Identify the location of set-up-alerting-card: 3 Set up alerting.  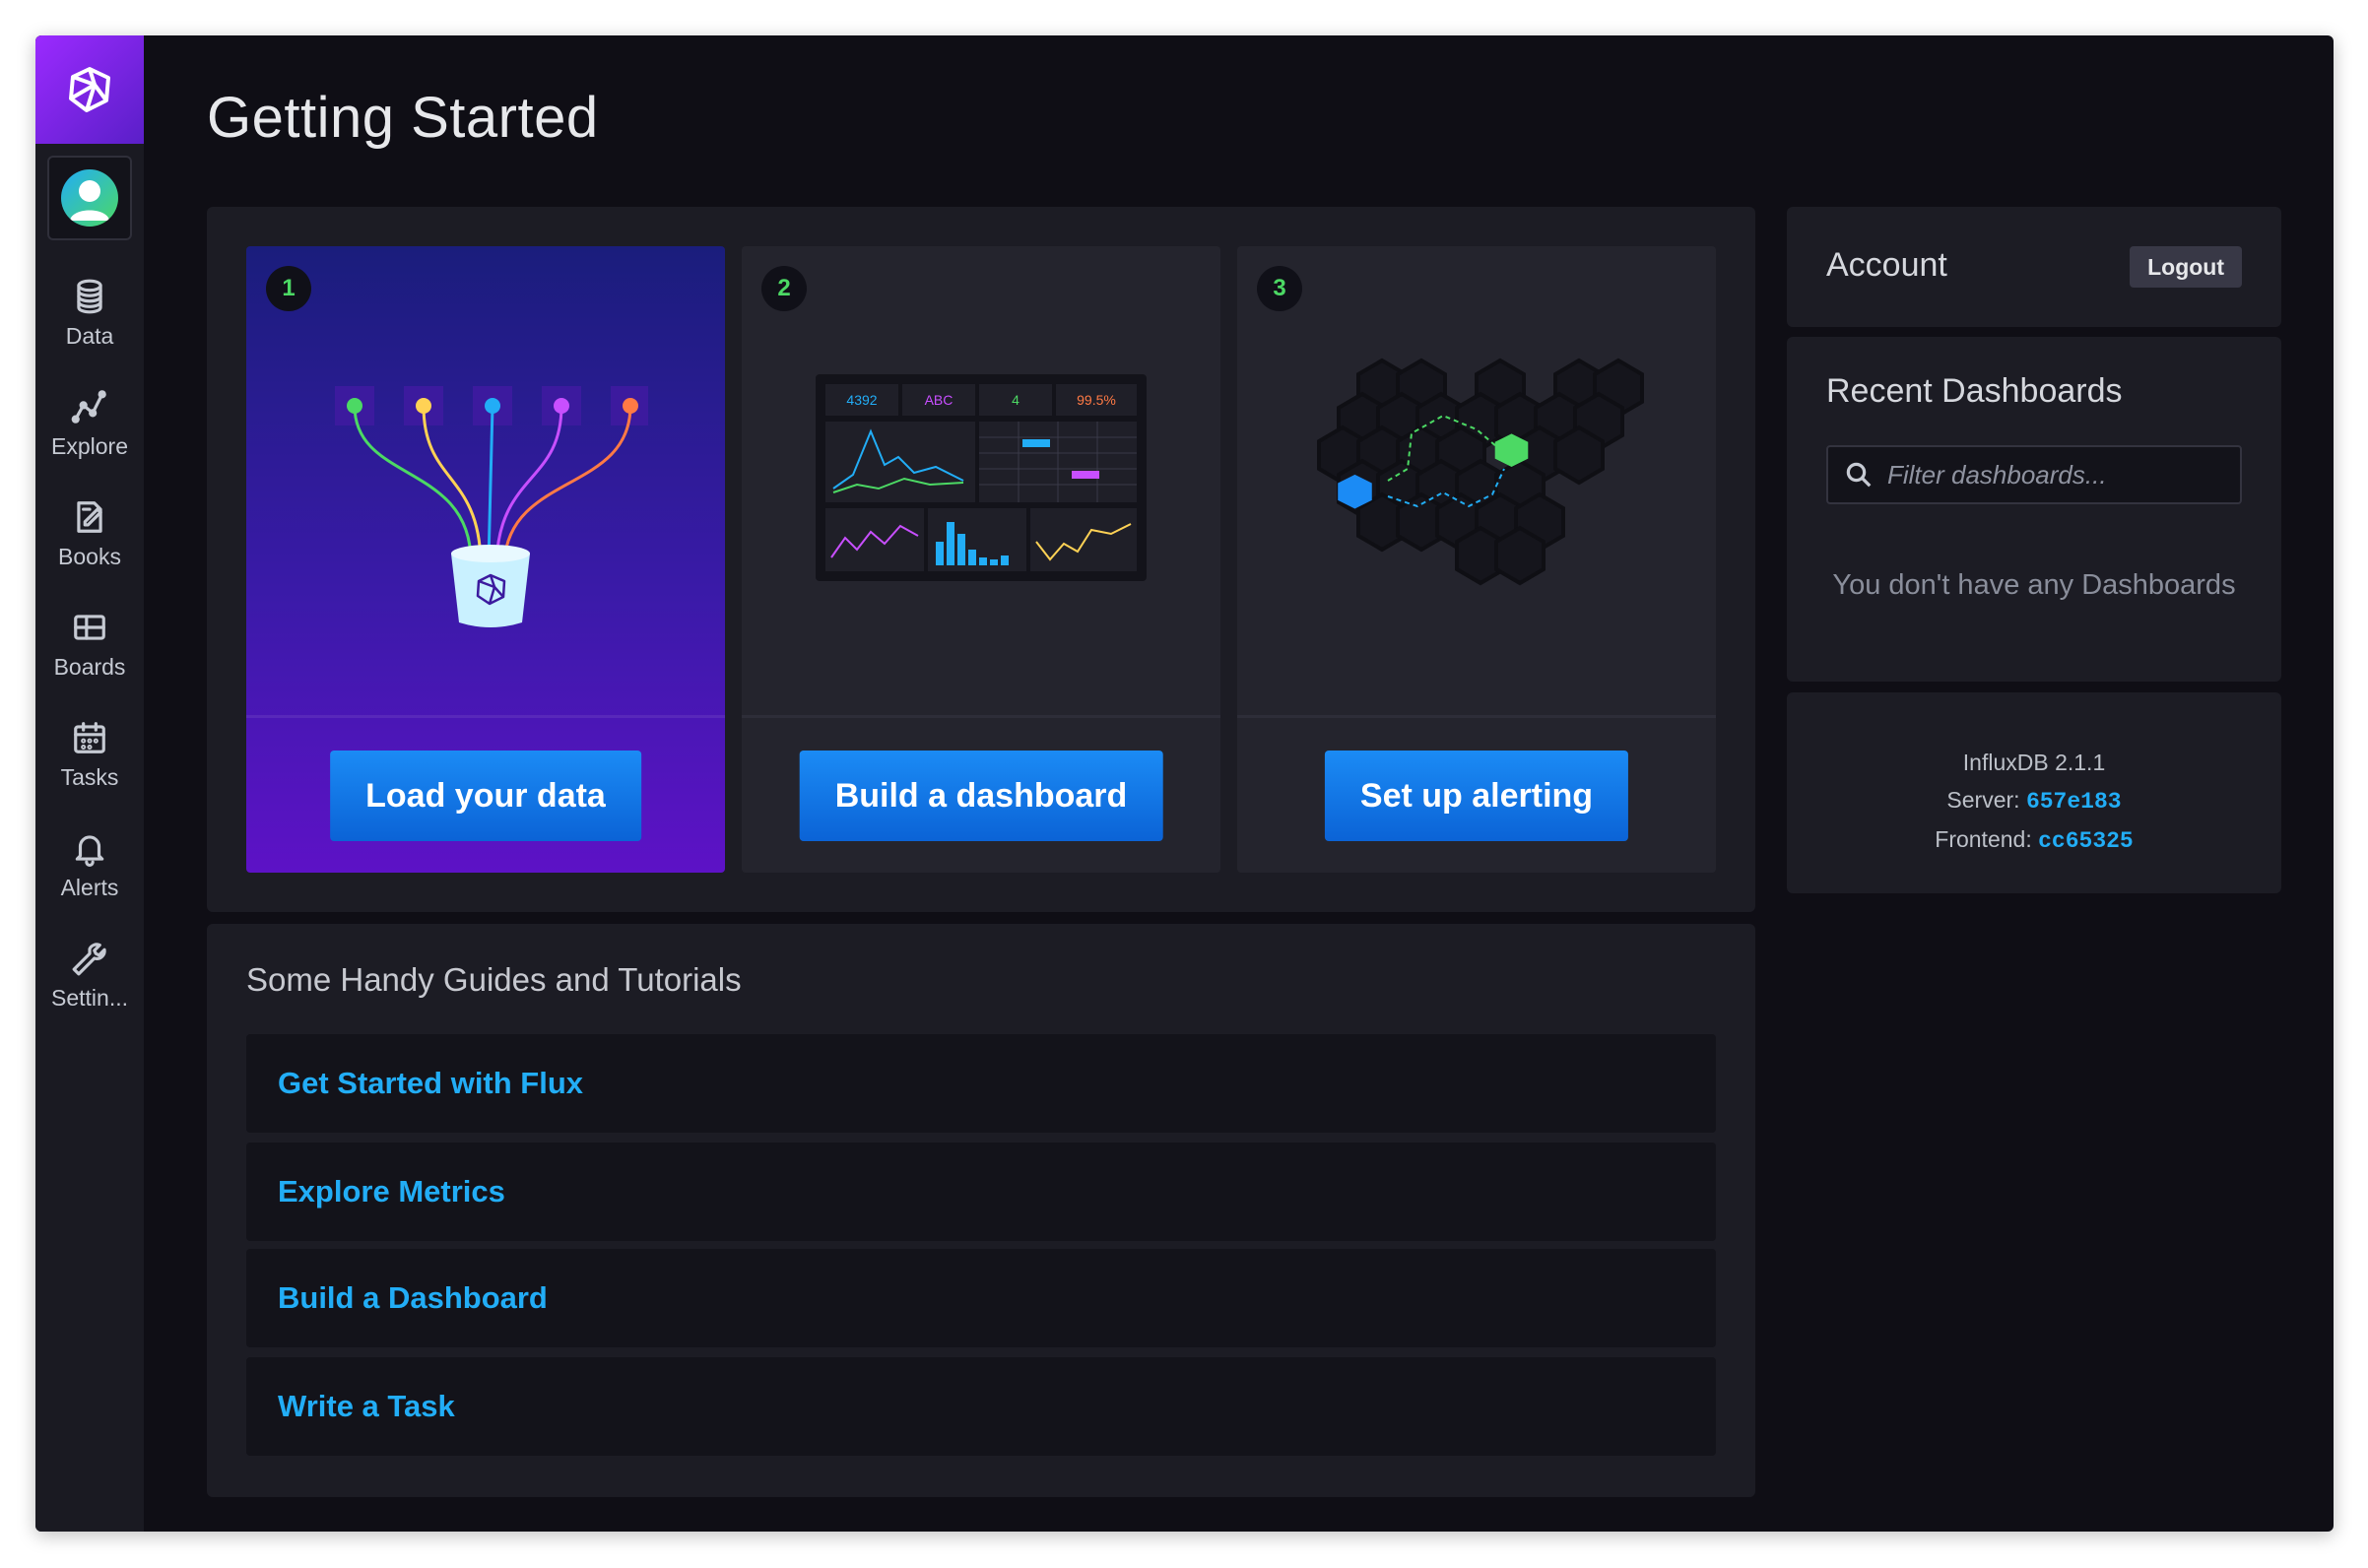
(1476, 559).